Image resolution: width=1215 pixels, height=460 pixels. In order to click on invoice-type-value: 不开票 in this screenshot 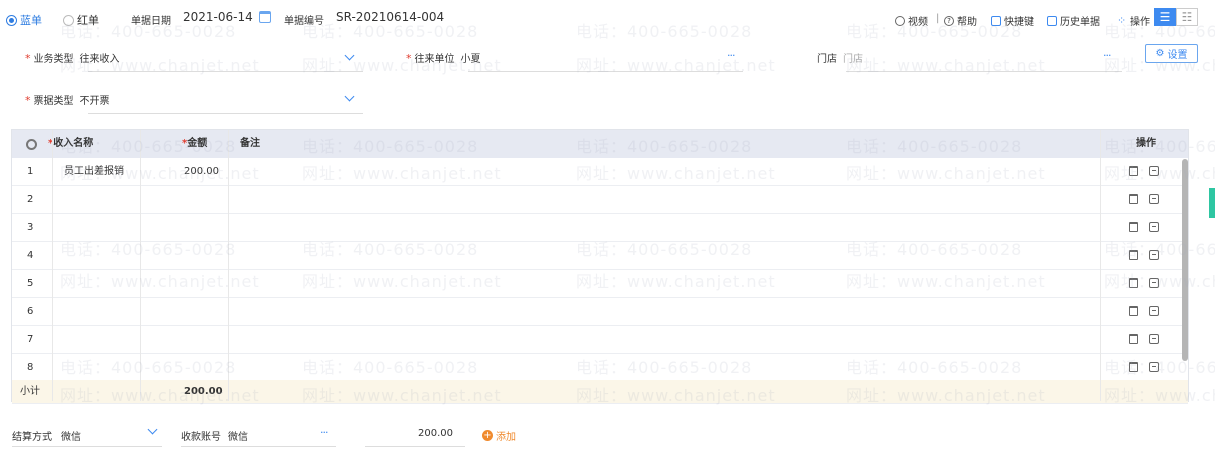, I will do `click(95, 101)`.